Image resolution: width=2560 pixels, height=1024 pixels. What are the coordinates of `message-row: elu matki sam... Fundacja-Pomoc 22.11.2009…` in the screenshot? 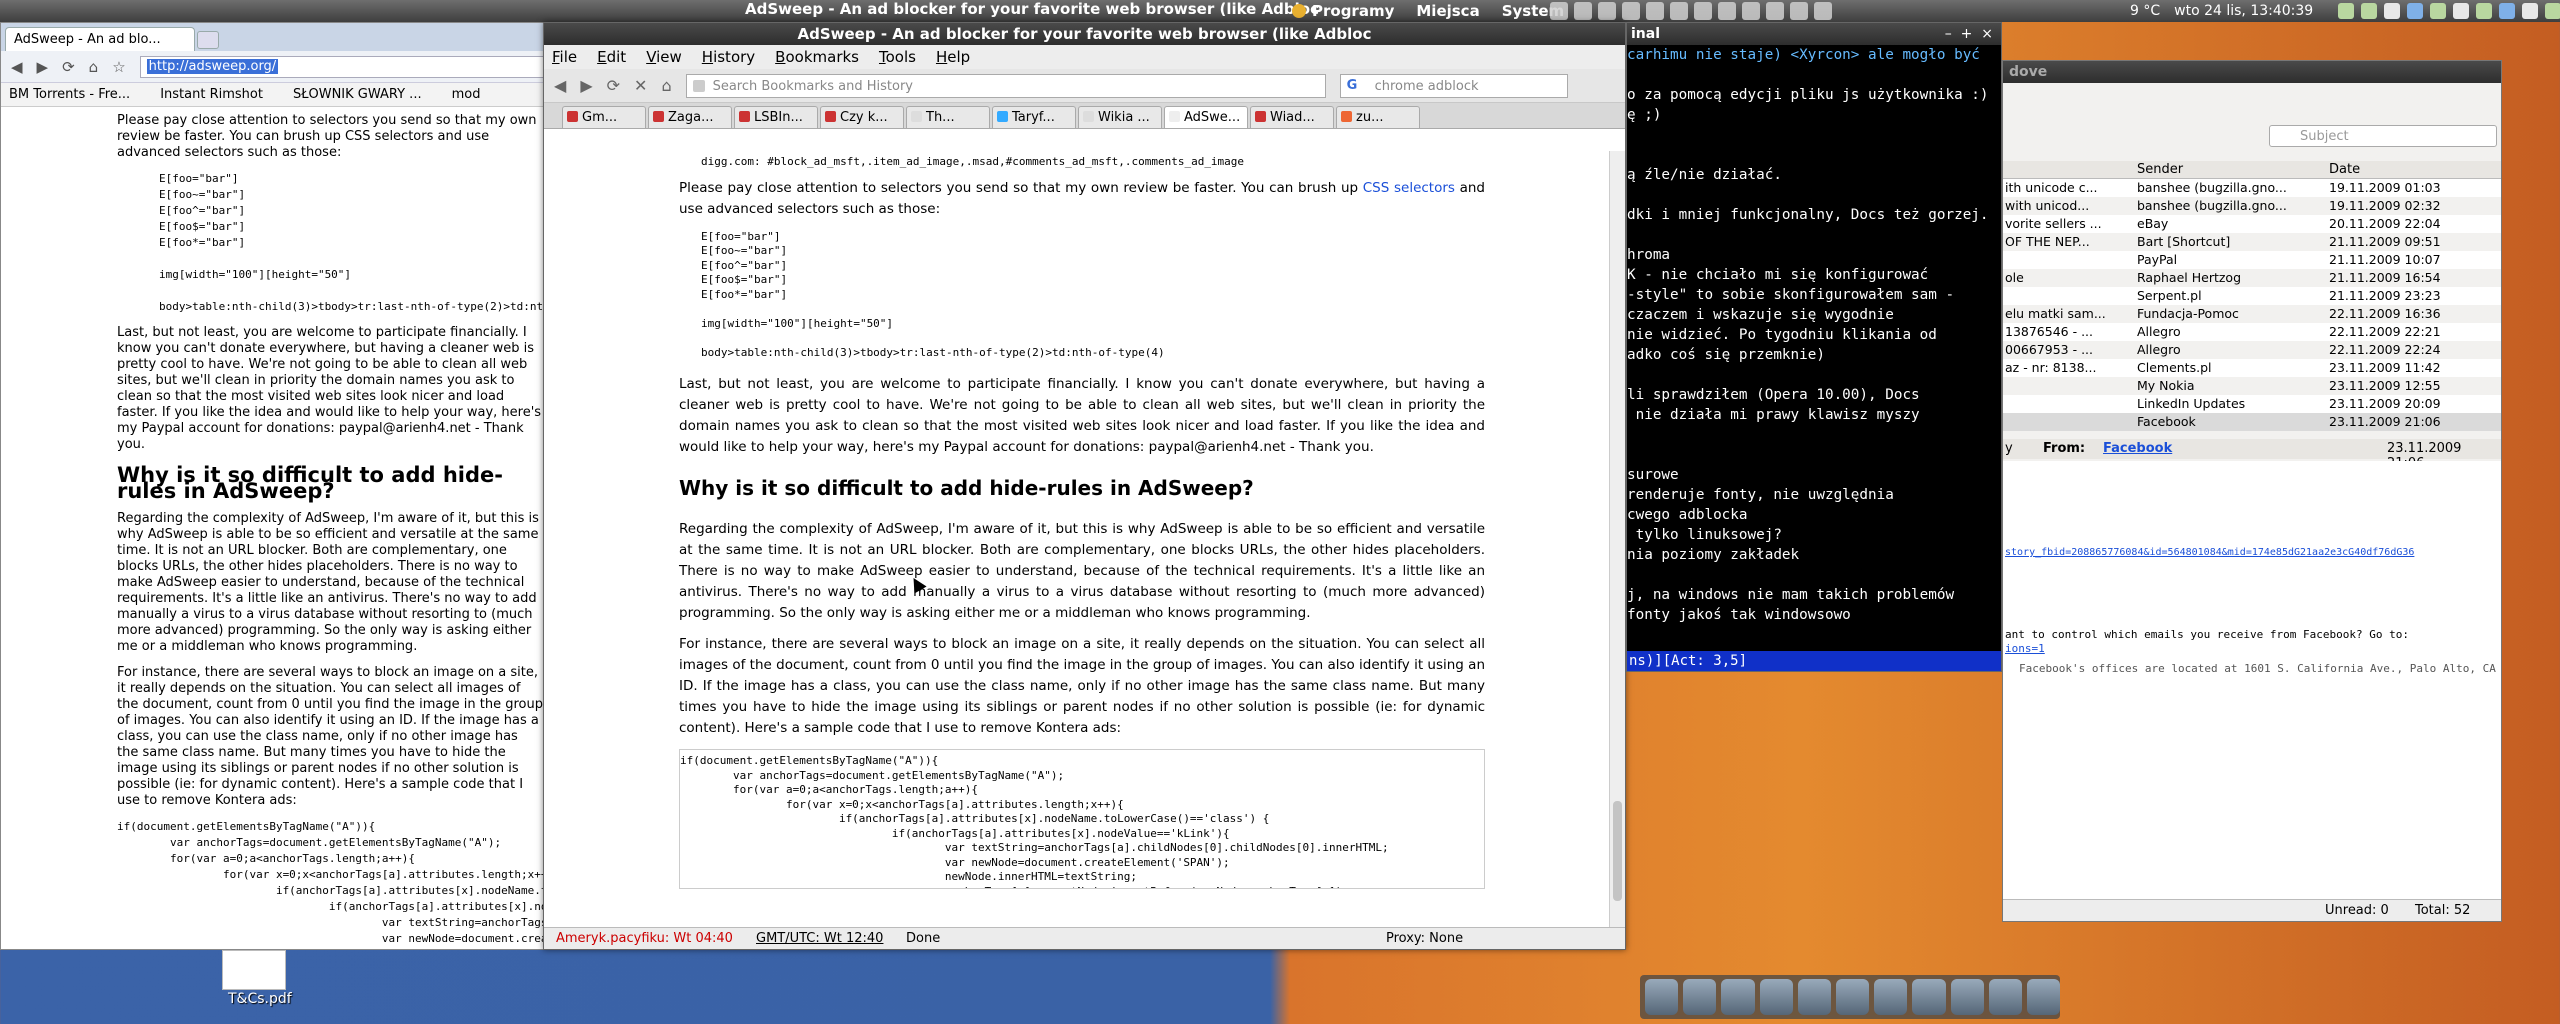 It's located at (2252, 314).